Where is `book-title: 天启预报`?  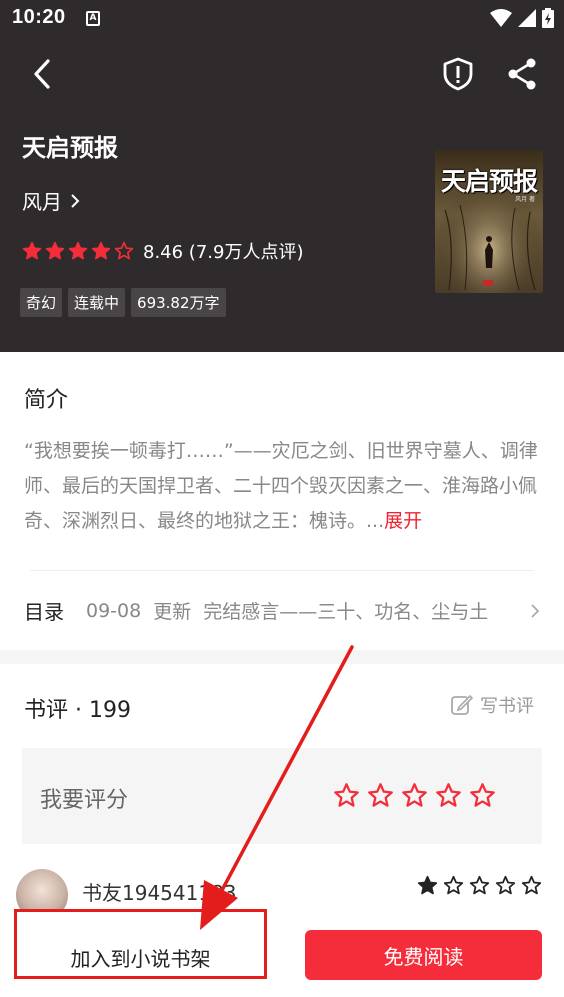
book-title: 天启预报 is located at coordinates (70, 148).